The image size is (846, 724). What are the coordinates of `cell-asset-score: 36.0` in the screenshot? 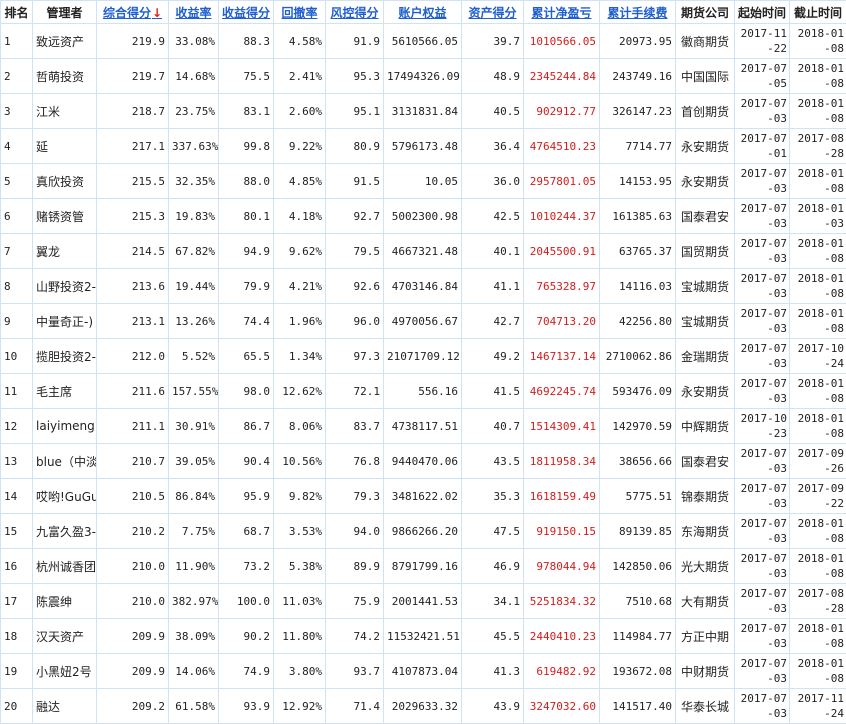 It's located at (493, 181).